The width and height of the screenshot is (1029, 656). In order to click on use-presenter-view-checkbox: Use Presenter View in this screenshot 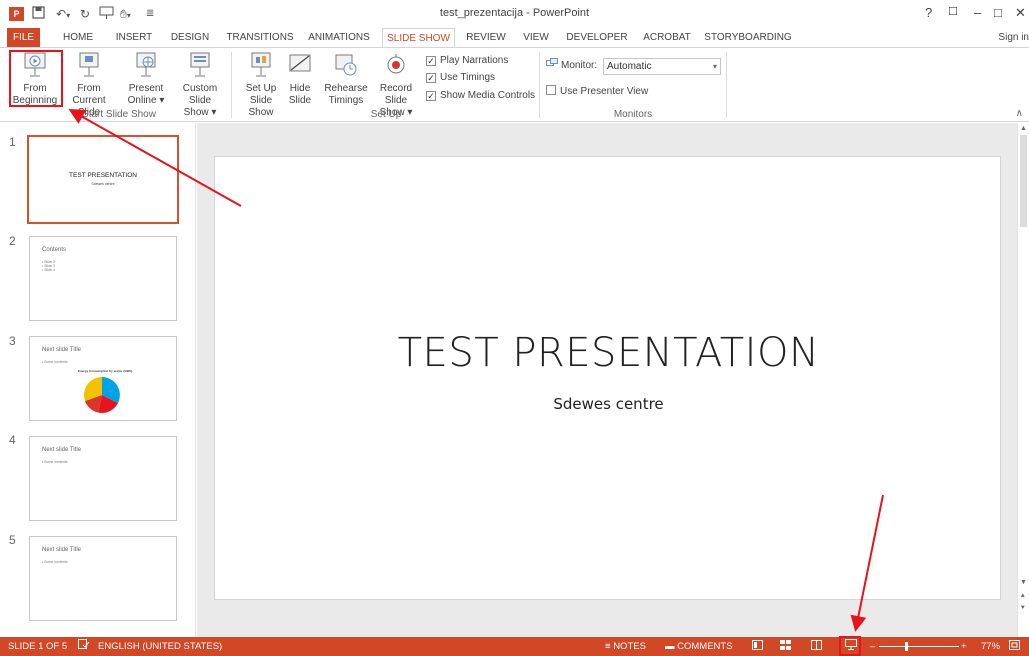, I will do `click(597, 92)`.